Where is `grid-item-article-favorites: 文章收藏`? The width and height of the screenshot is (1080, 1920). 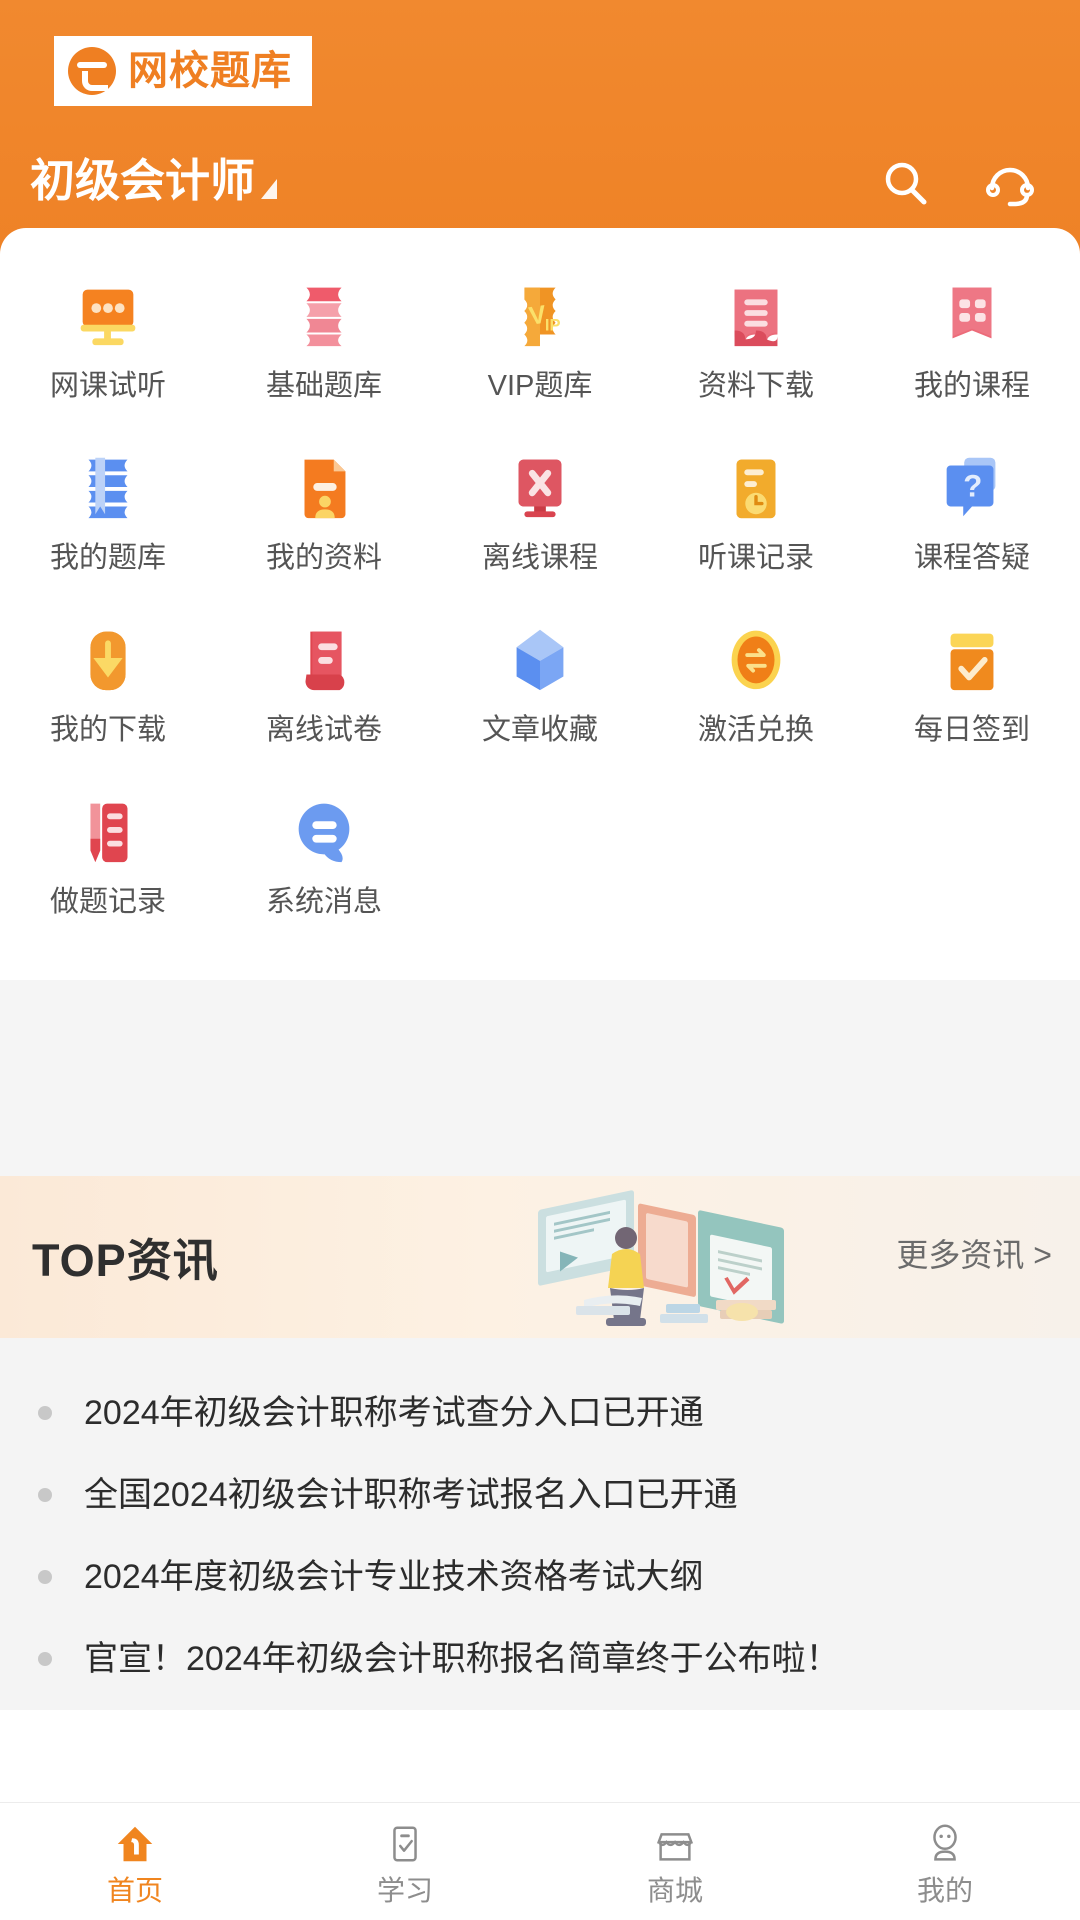
grid-item-article-favorites: 文章收藏 is located at coordinates (540, 700).